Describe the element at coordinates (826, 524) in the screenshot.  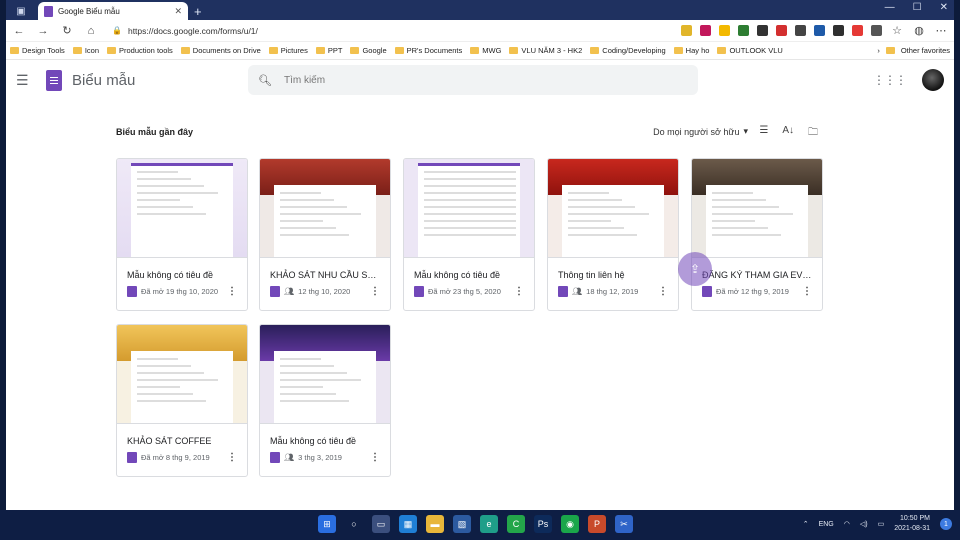
I see `language-indicator: ENG` at that location.